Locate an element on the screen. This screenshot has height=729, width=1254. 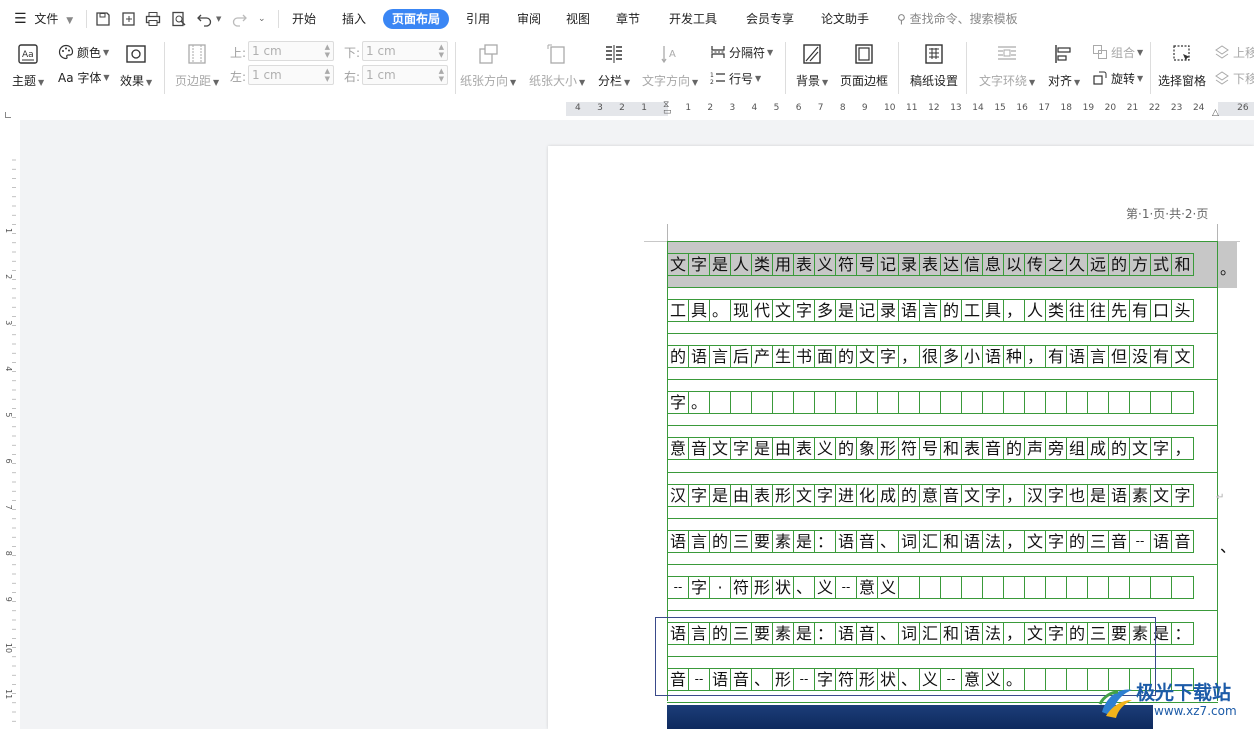
grid-cell: 号 is located at coordinates (930, 449).